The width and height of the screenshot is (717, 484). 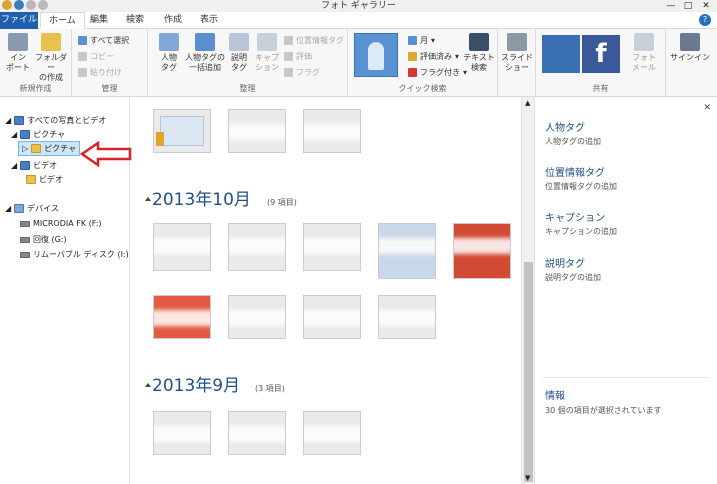 What do you see at coordinates (601, 54) in the screenshot?
I see `facebook-tile: f` at bounding box center [601, 54].